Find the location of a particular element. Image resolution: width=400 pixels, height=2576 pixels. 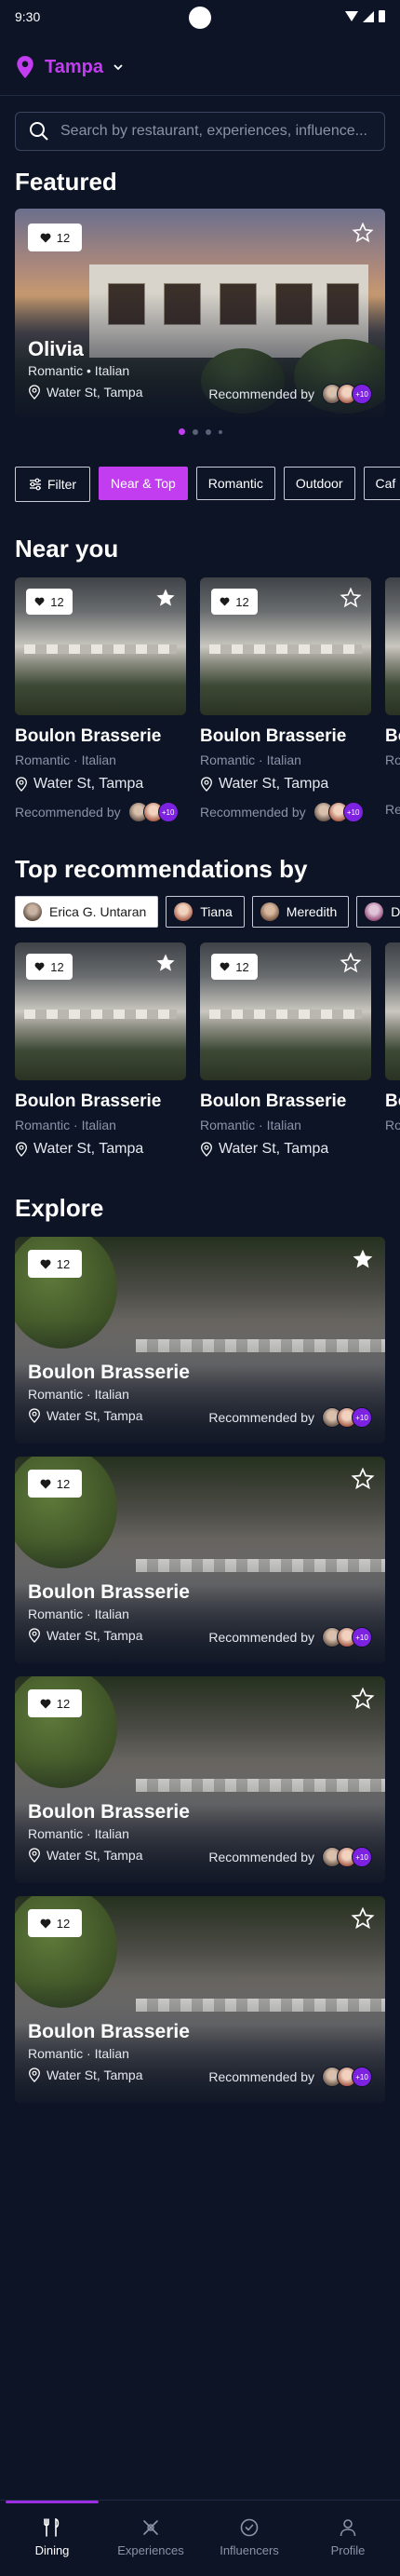

influencer-chip-meredith: Meredith is located at coordinates (300, 912).